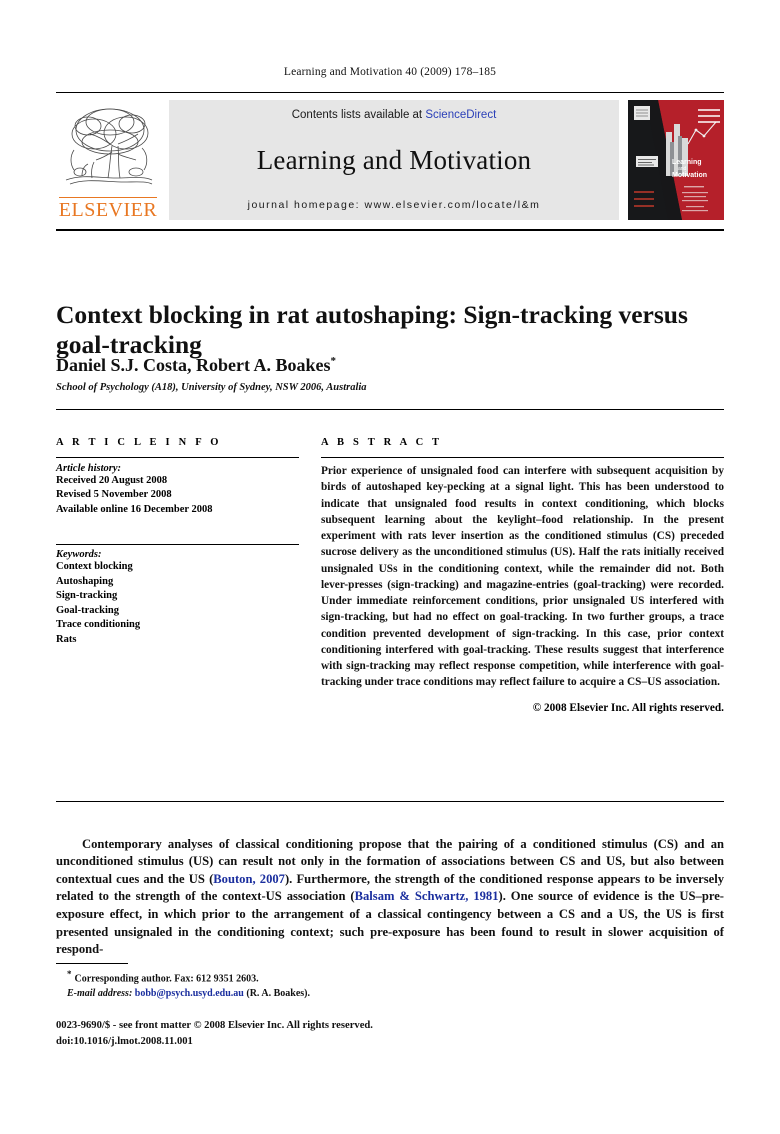 This screenshot has width=780, height=1134. What do you see at coordinates (390, 230) in the screenshot?
I see `masthead-bottom-rule` at bounding box center [390, 230].